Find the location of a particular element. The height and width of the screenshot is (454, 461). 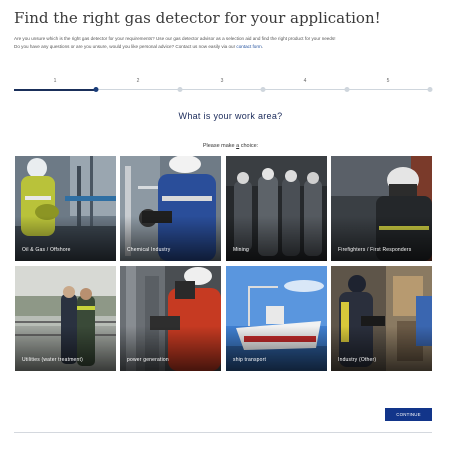

contact-form-link: contact form is located at coordinates (248, 46).